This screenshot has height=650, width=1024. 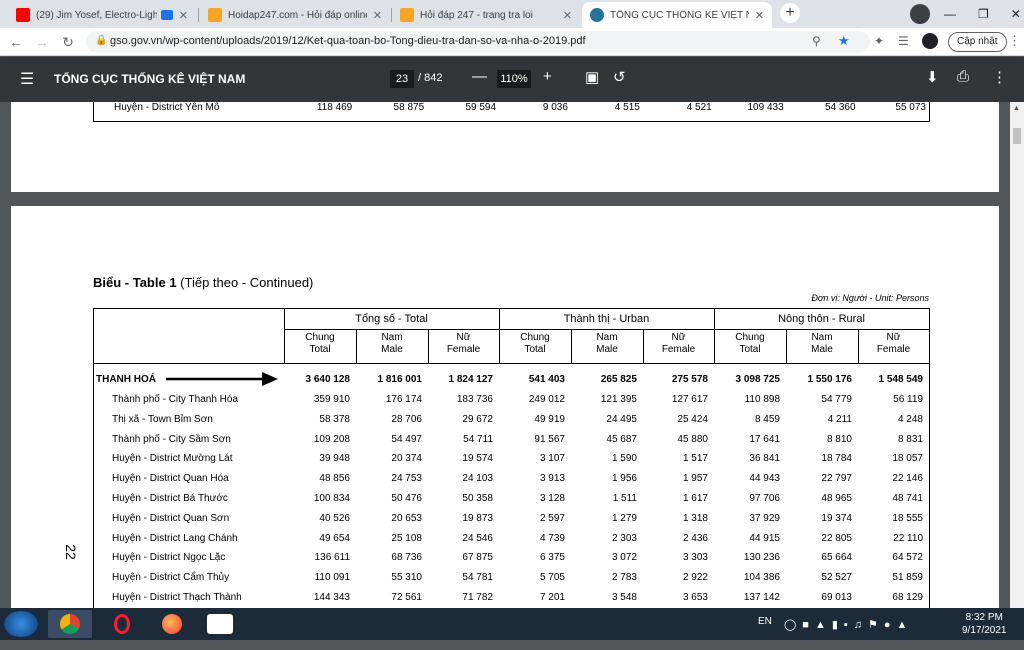 I want to click on account-icon, so click(x=930, y=41).